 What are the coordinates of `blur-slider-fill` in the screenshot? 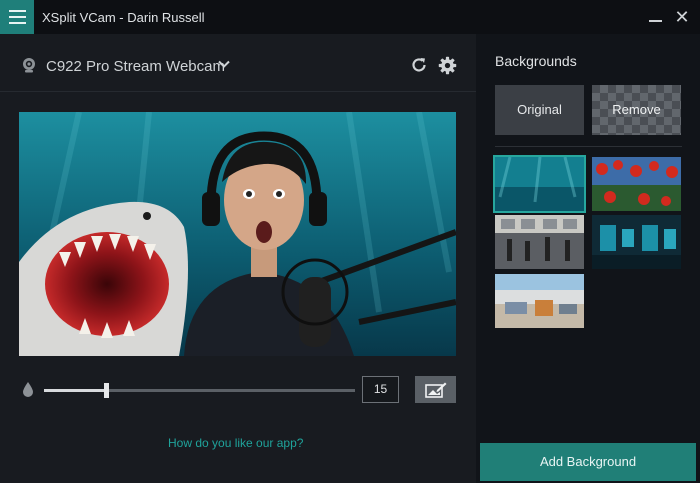 It's located at (75, 390).